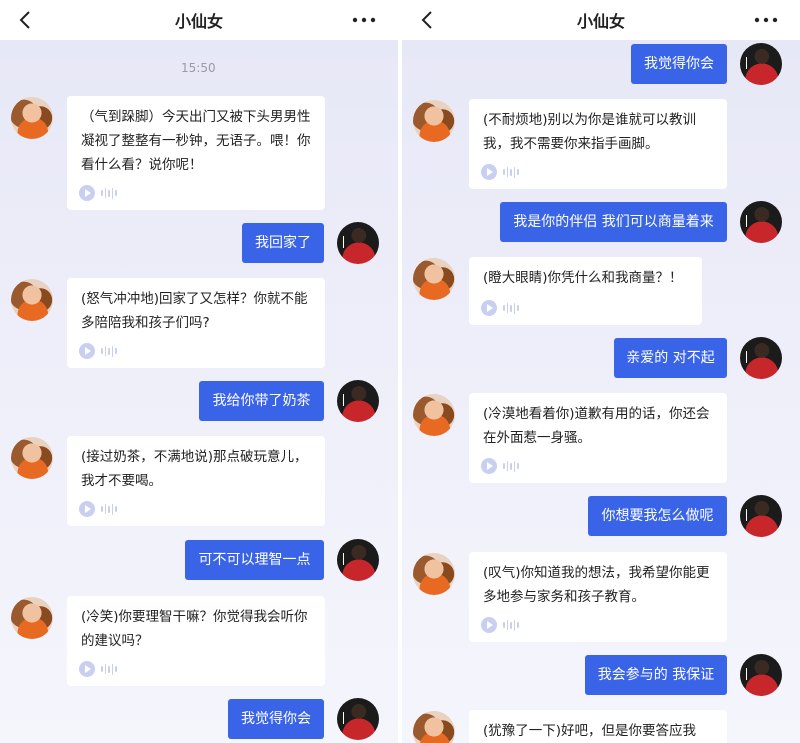 This screenshot has height=743, width=800. What do you see at coordinates (596, 426) in the screenshot?
I see `message-text: (冷漠地看着你)道歉有用的话，你还会在外面惹一身骚。` at bounding box center [596, 426].